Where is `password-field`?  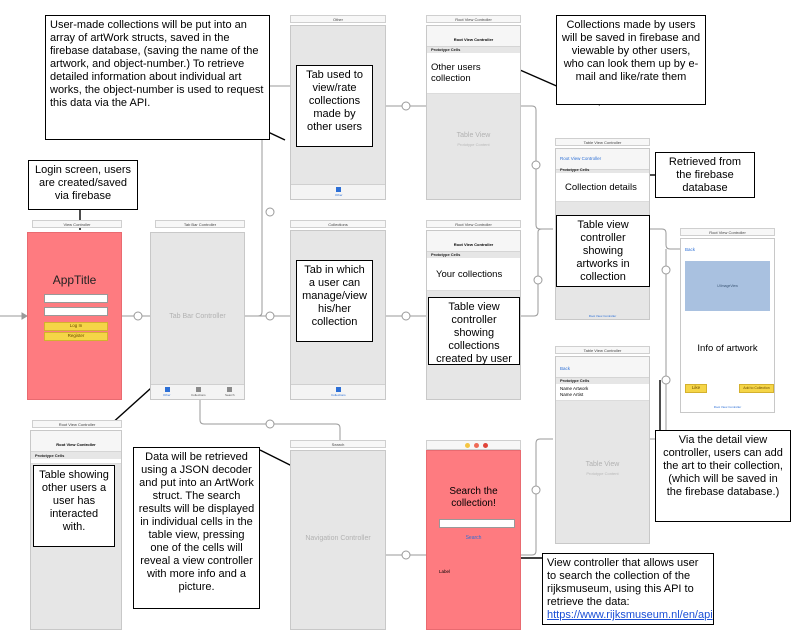 password-field is located at coordinates (76, 311).